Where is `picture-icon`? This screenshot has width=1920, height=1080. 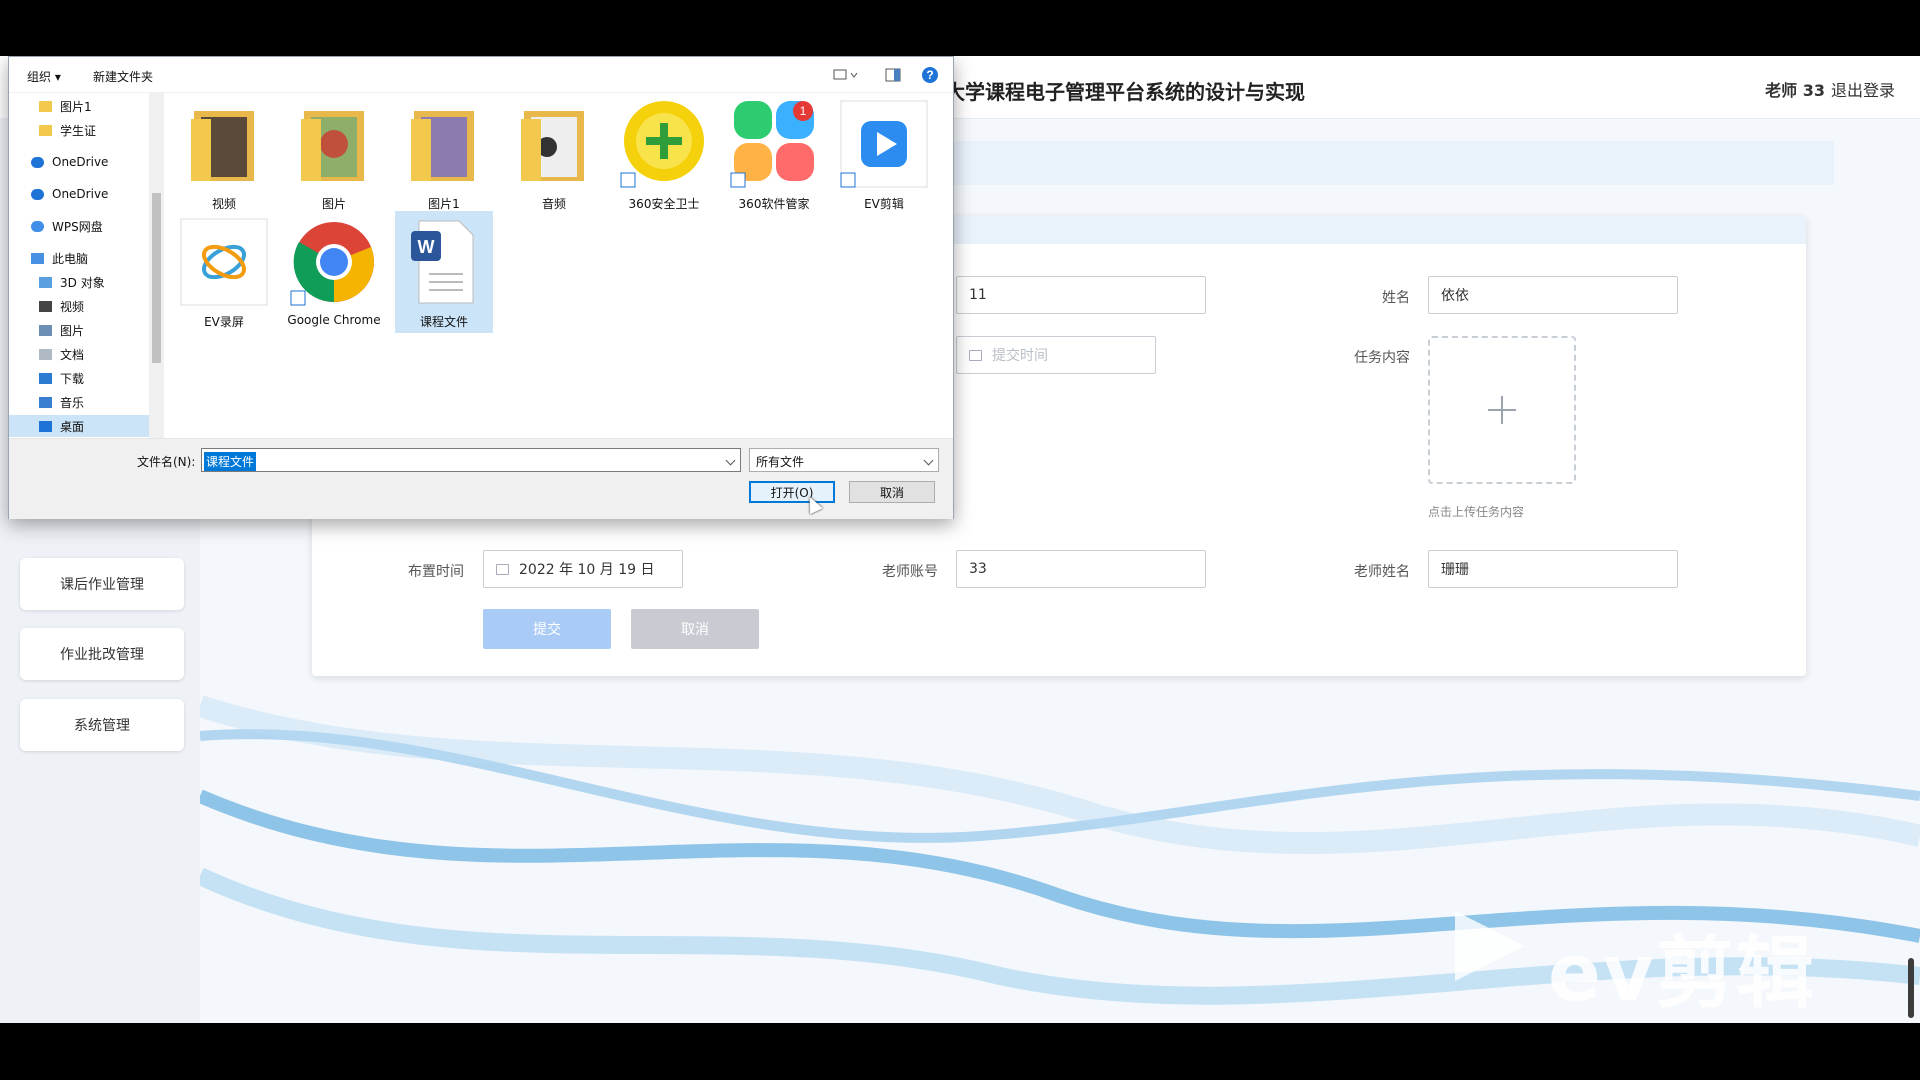
picture-icon is located at coordinates (45, 330).